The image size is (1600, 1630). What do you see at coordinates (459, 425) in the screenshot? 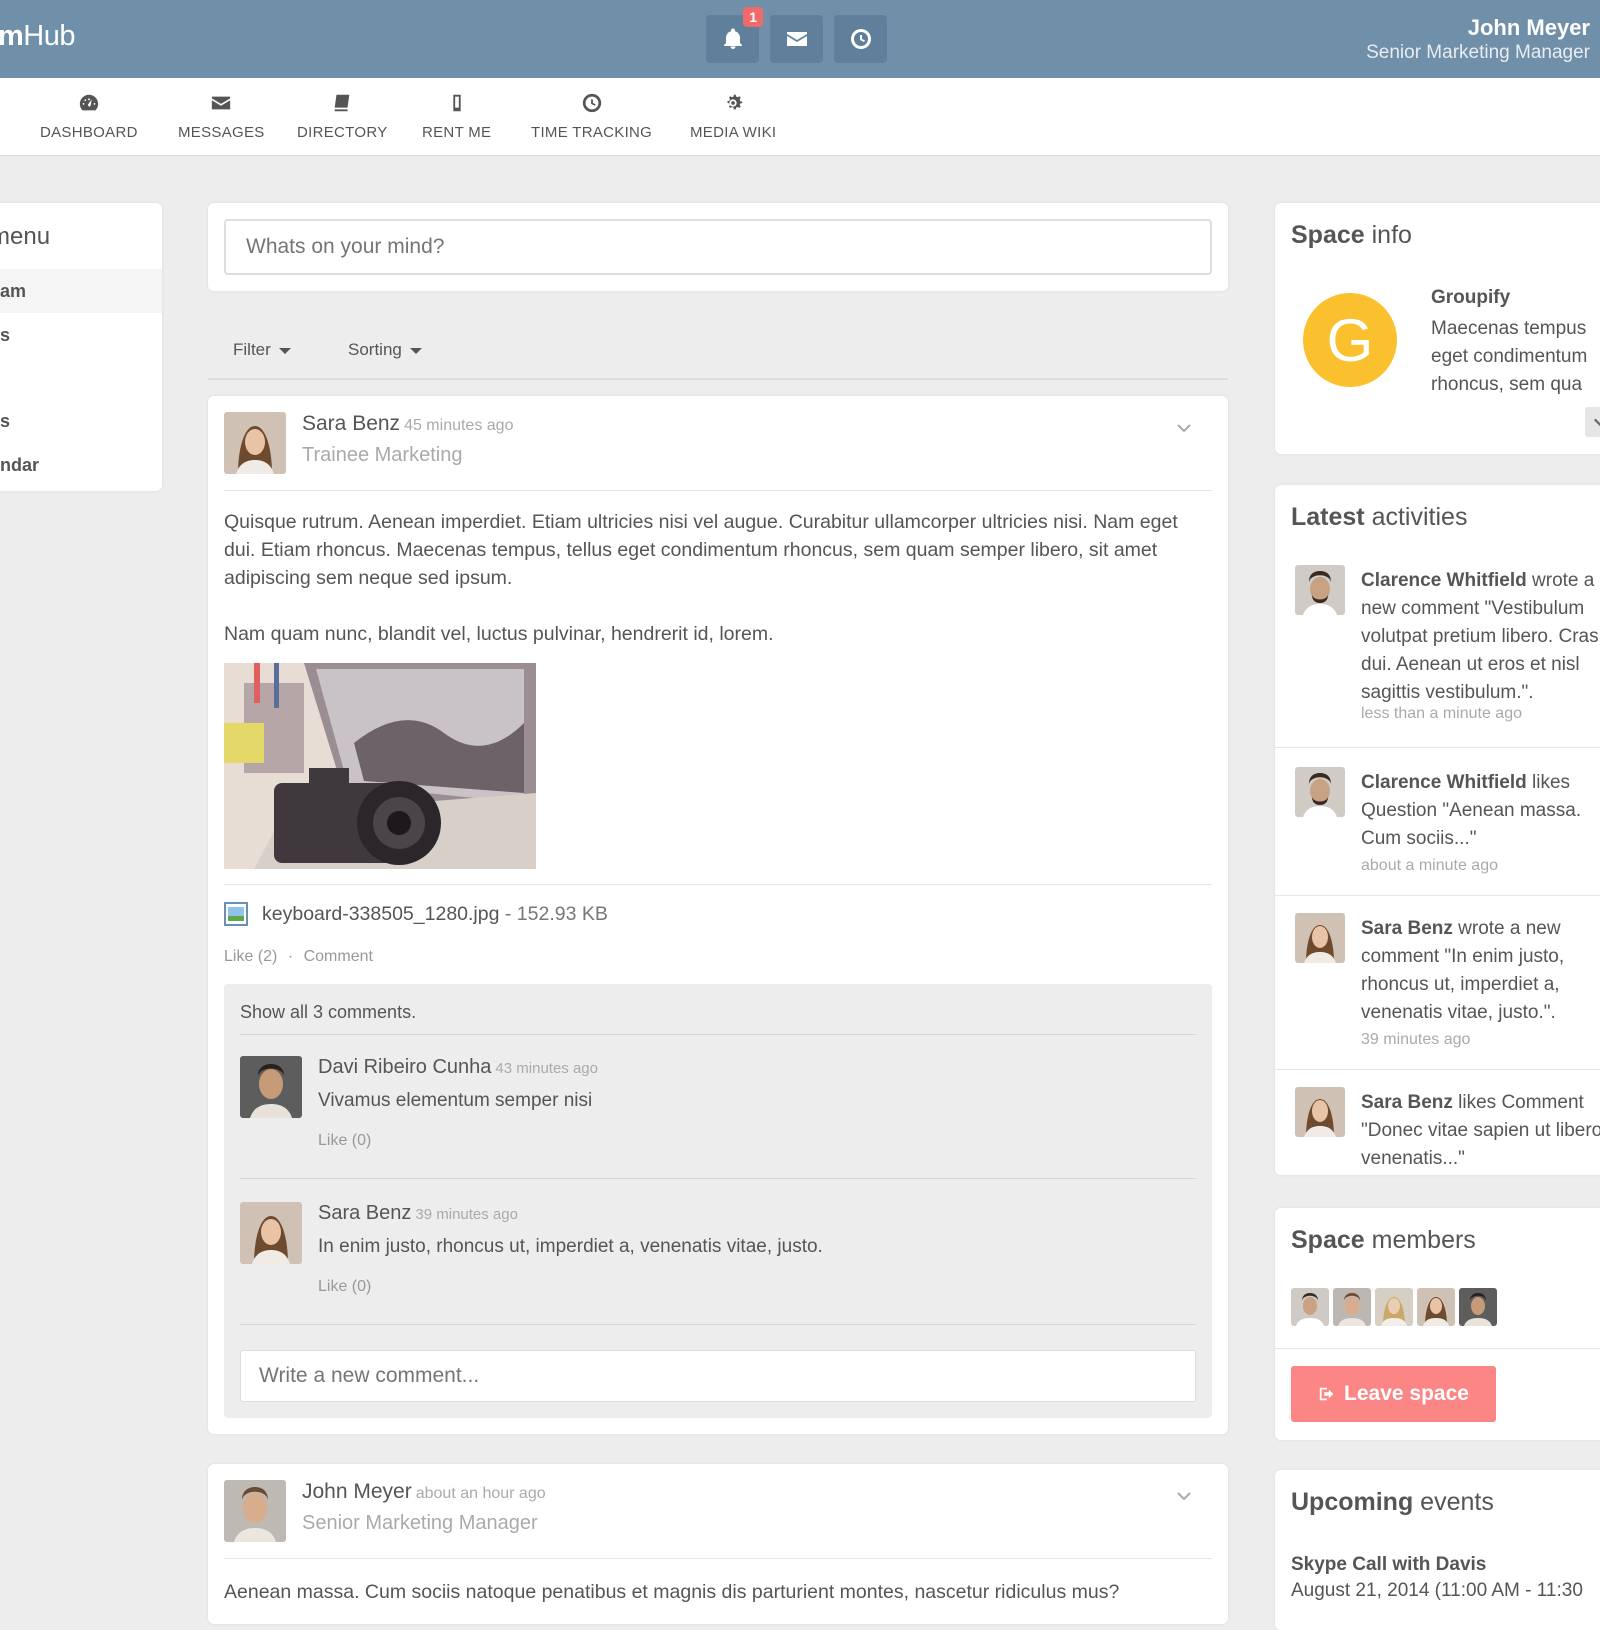
I see `post-time: 45 minutes ago` at bounding box center [459, 425].